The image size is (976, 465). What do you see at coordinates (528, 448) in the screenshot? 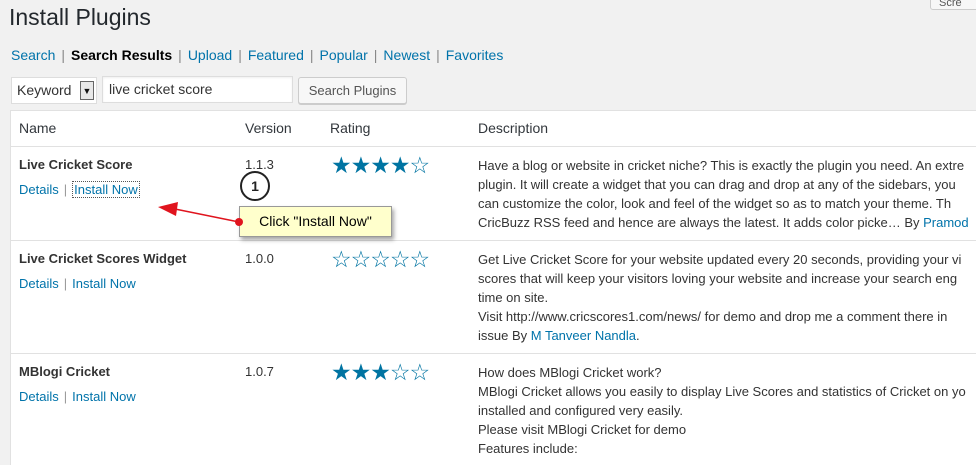
I see `description-line: Features include:` at bounding box center [528, 448].